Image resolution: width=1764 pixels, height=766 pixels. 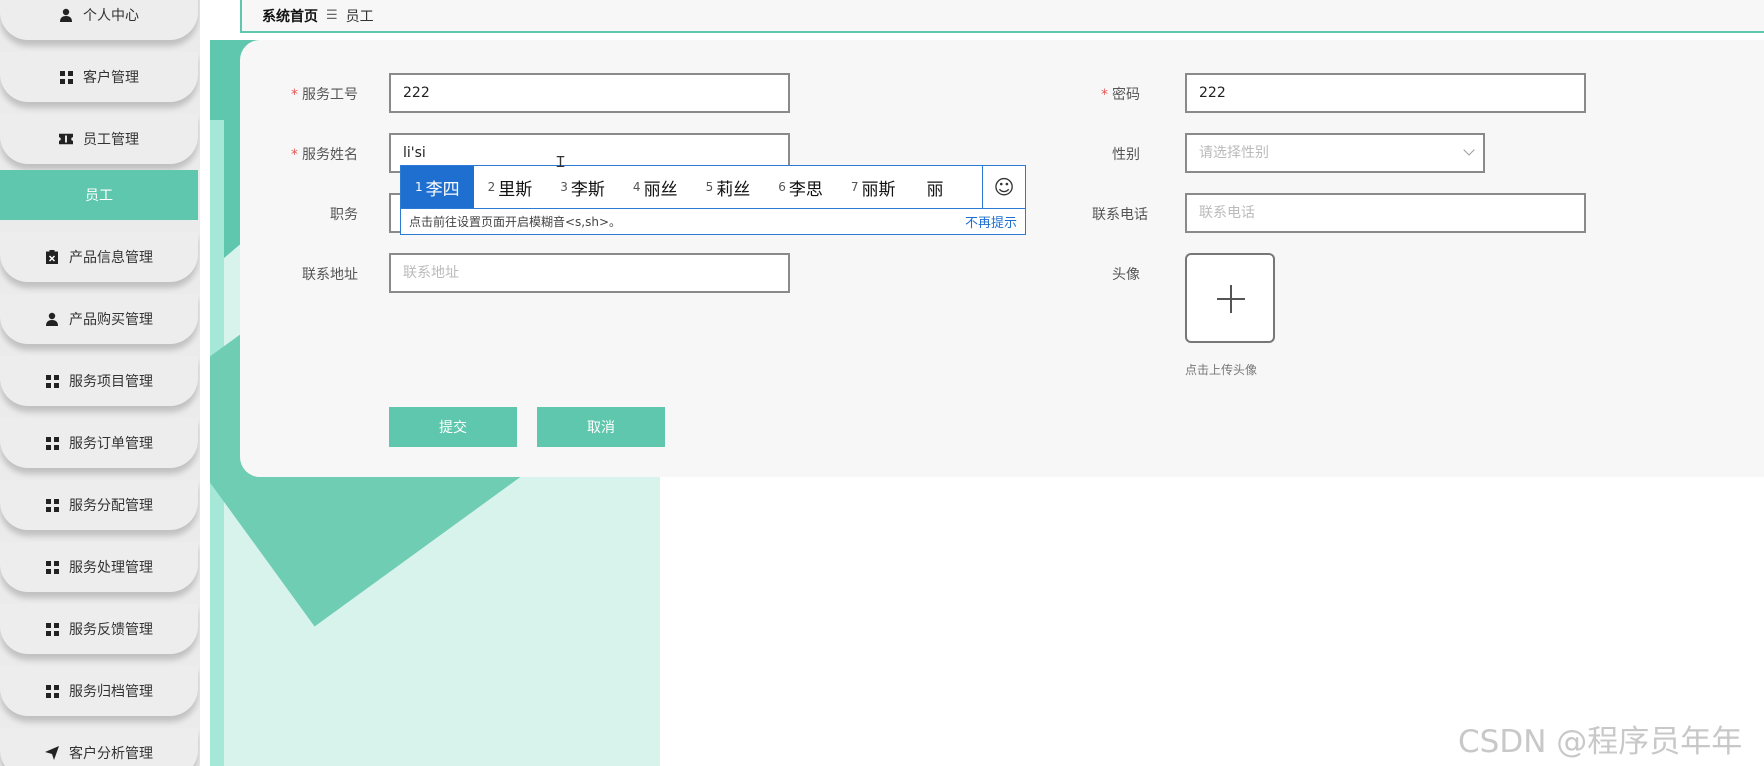 What do you see at coordinates (66, 139) in the screenshot?
I see `ticket-icon` at bounding box center [66, 139].